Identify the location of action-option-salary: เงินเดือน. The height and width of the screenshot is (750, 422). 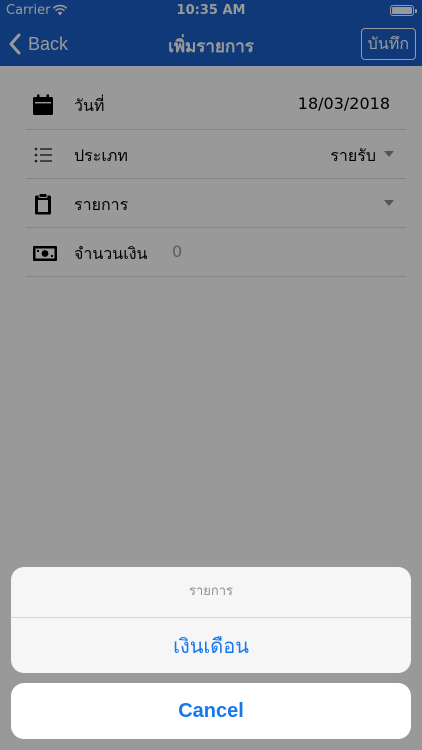
(211, 645).